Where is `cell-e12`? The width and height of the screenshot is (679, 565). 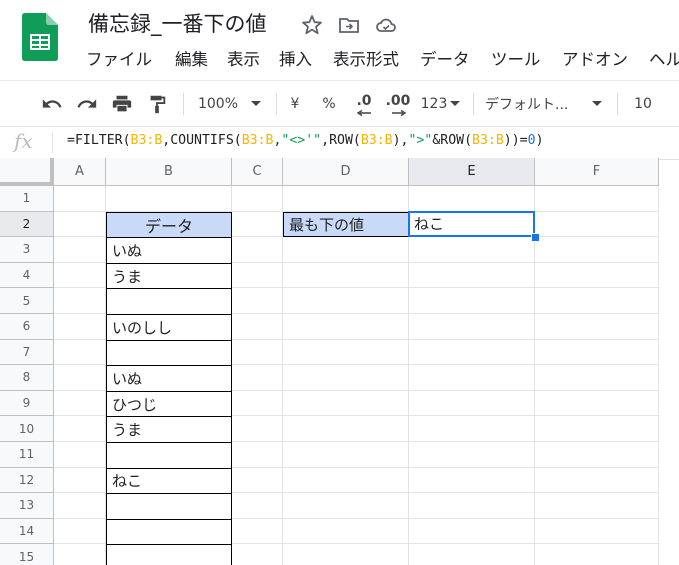
cell-e12 is located at coordinates (472, 480).